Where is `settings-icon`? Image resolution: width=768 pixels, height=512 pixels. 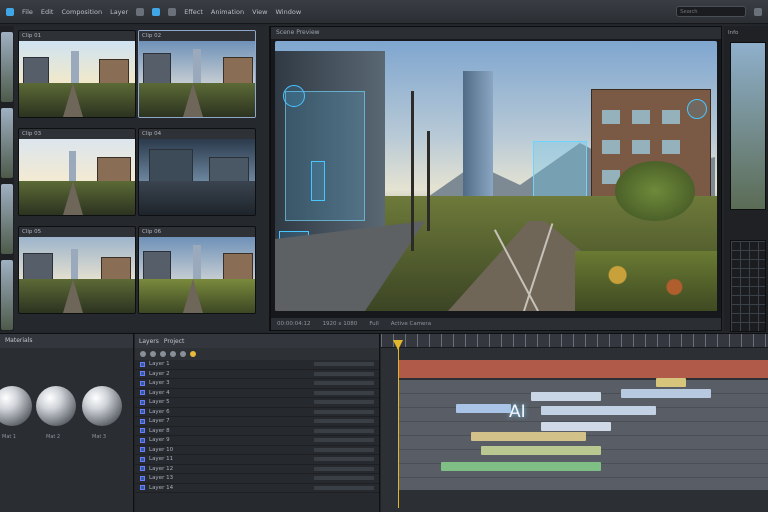
settings-icon is located at coordinates (758, 11).